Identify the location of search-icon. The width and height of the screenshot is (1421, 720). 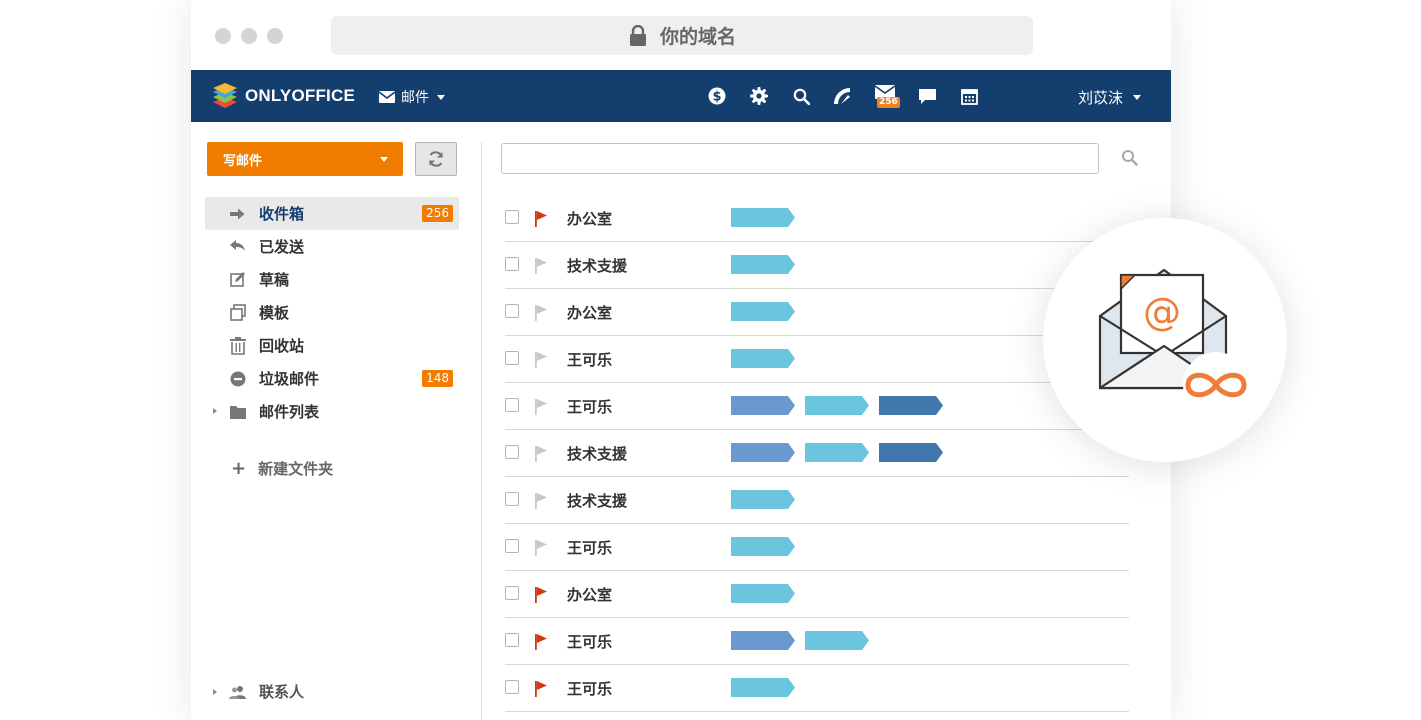
(1129, 157).